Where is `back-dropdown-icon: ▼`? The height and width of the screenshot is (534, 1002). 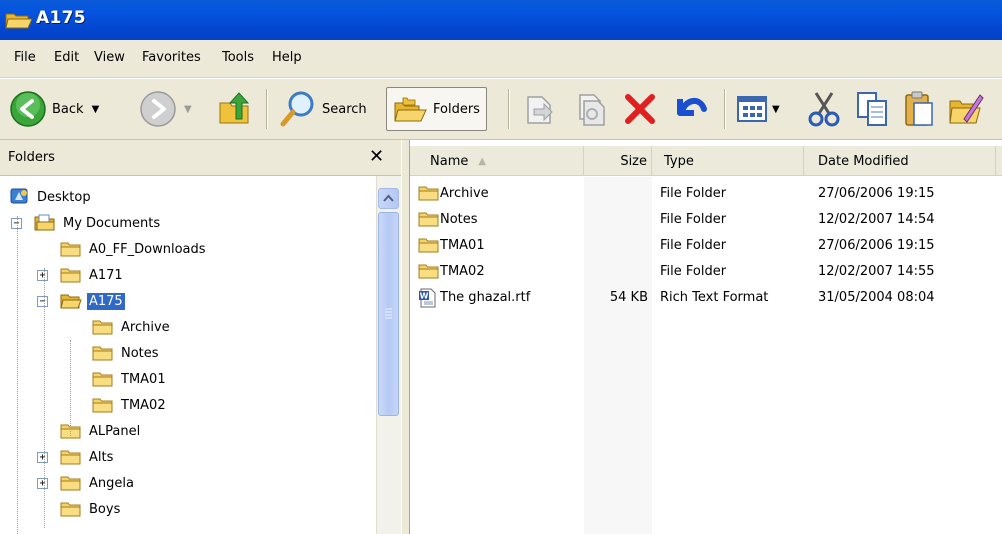 back-dropdown-icon: ▼ is located at coordinates (96, 109).